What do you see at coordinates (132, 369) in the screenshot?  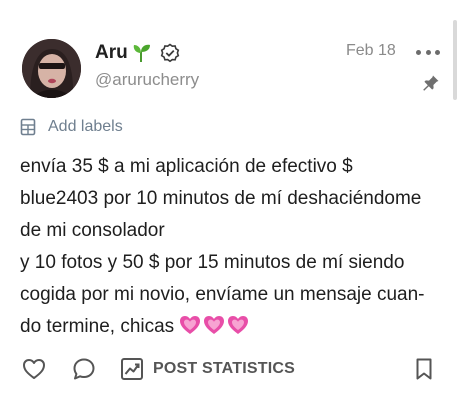 I see `stats-chart-icon` at bounding box center [132, 369].